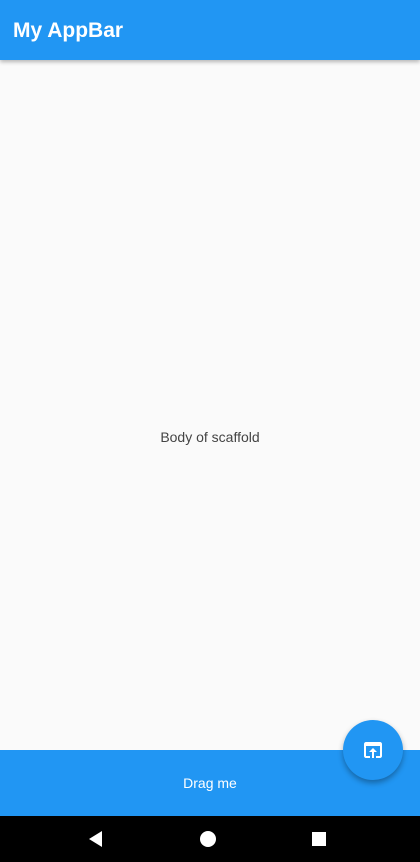 The image size is (420, 862). I want to click on app-bar-title: My AppBar, so click(68, 30).